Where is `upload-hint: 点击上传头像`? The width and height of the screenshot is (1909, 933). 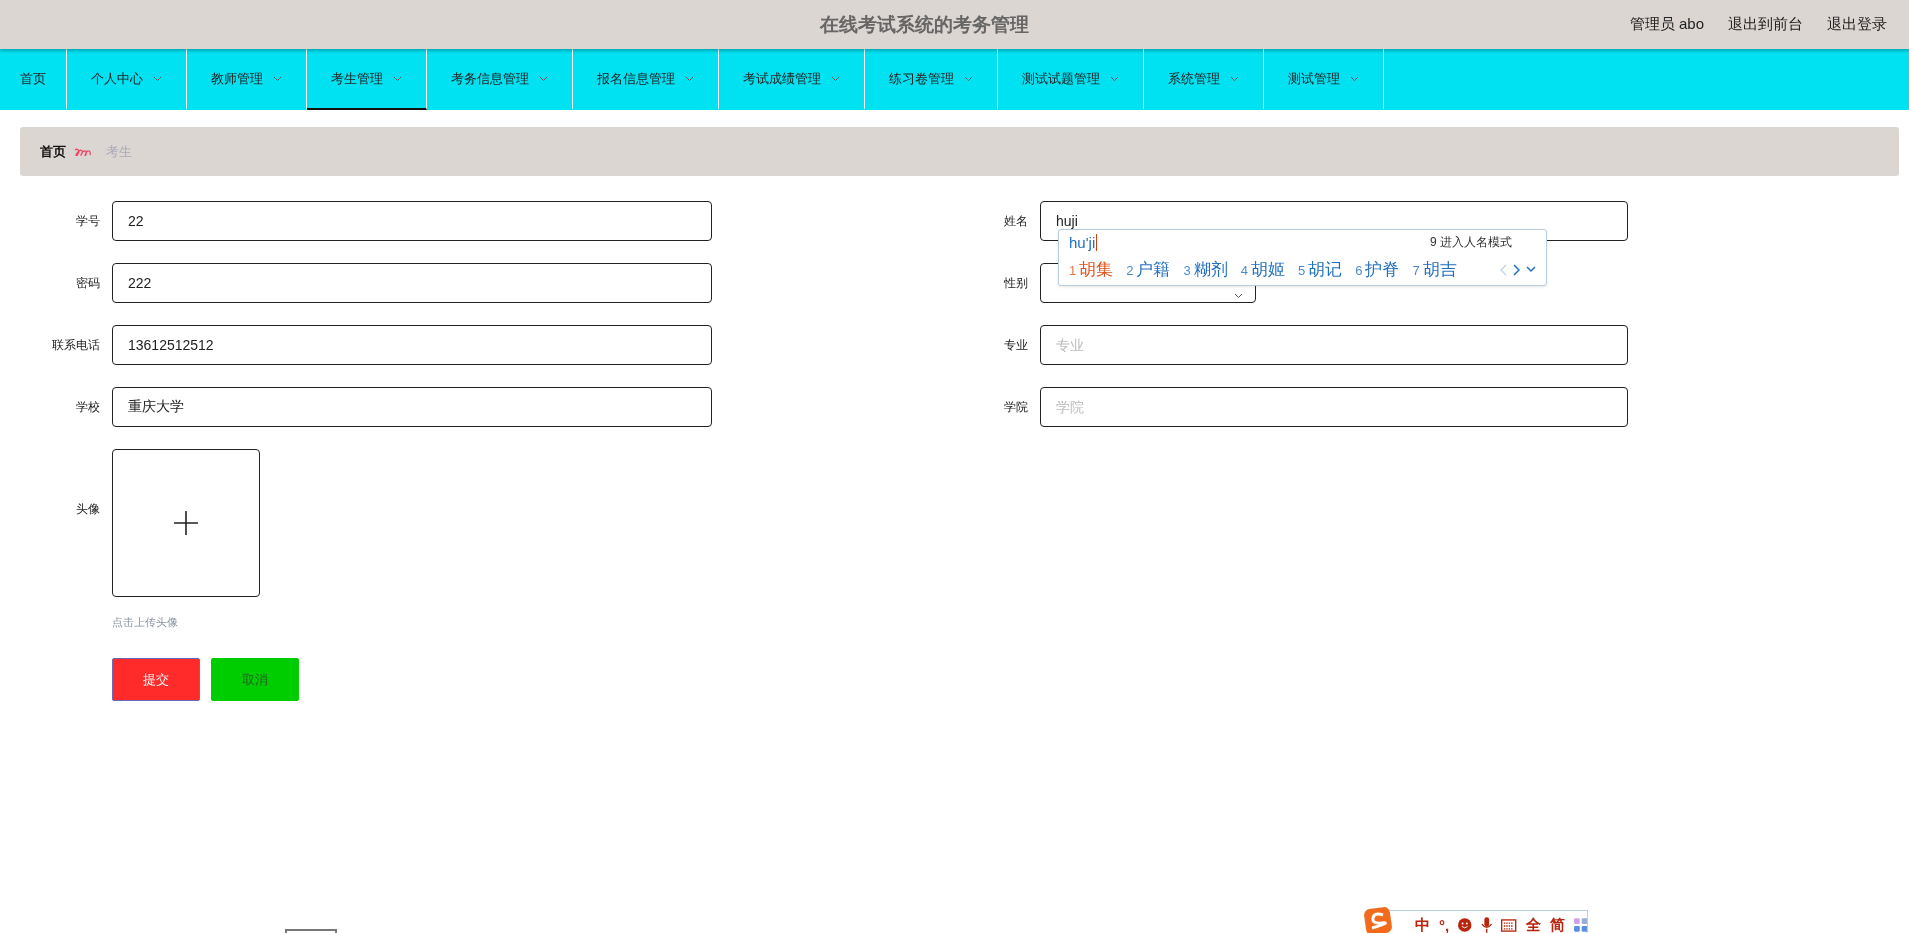 upload-hint: 点击上传头像 is located at coordinates (145, 622).